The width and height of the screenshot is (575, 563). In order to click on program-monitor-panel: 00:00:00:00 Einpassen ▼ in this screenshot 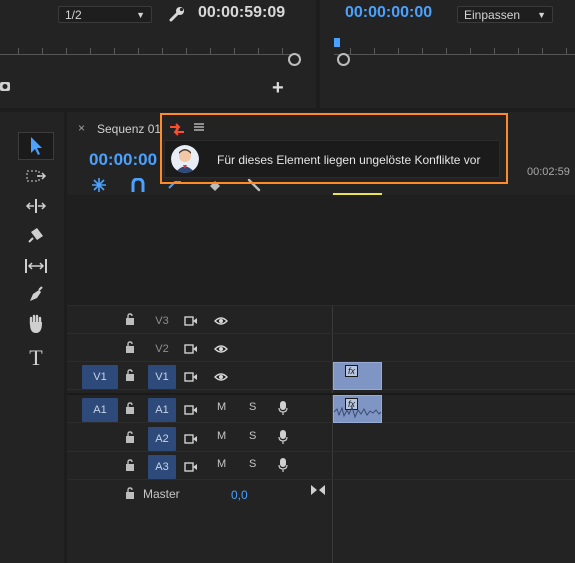, I will do `click(447, 54)`.